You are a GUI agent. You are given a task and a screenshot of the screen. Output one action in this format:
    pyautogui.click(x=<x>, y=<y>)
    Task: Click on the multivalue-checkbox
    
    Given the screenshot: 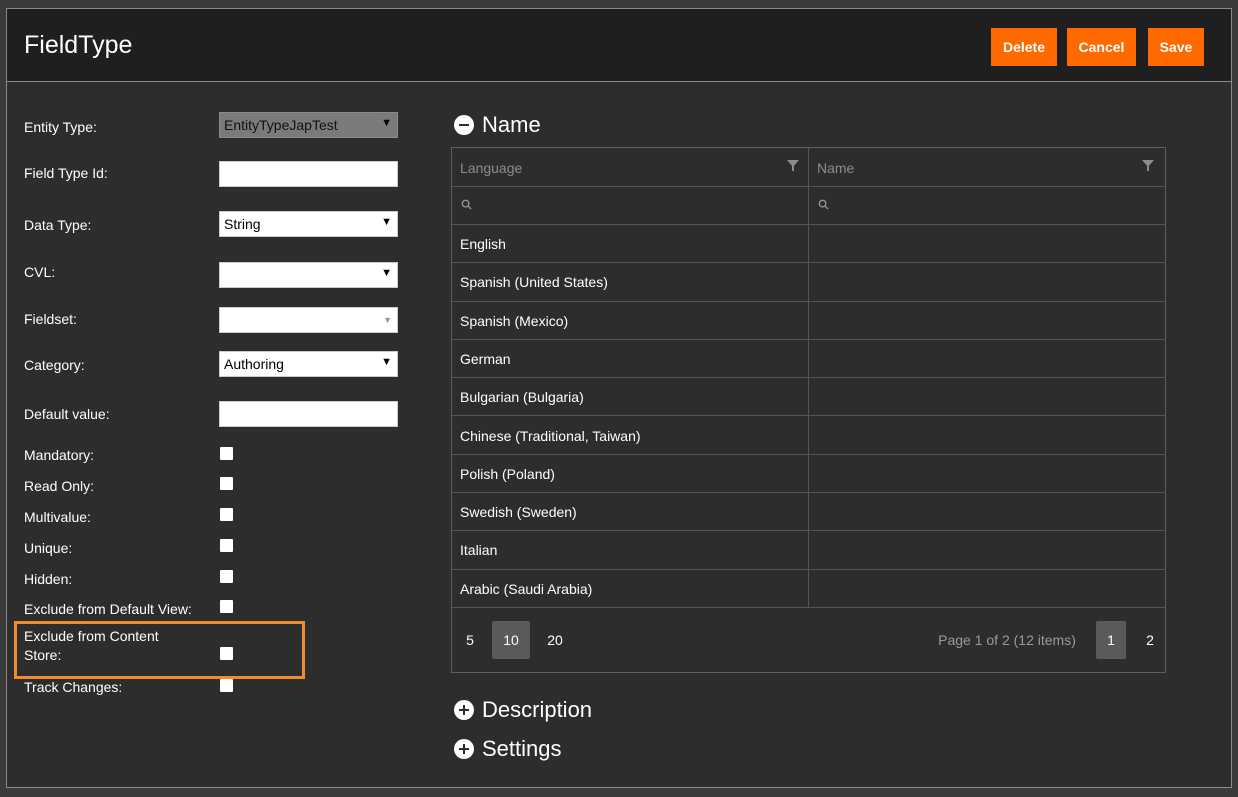 What is the action you would take?
    pyautogui.click(x=226, y=514)
    